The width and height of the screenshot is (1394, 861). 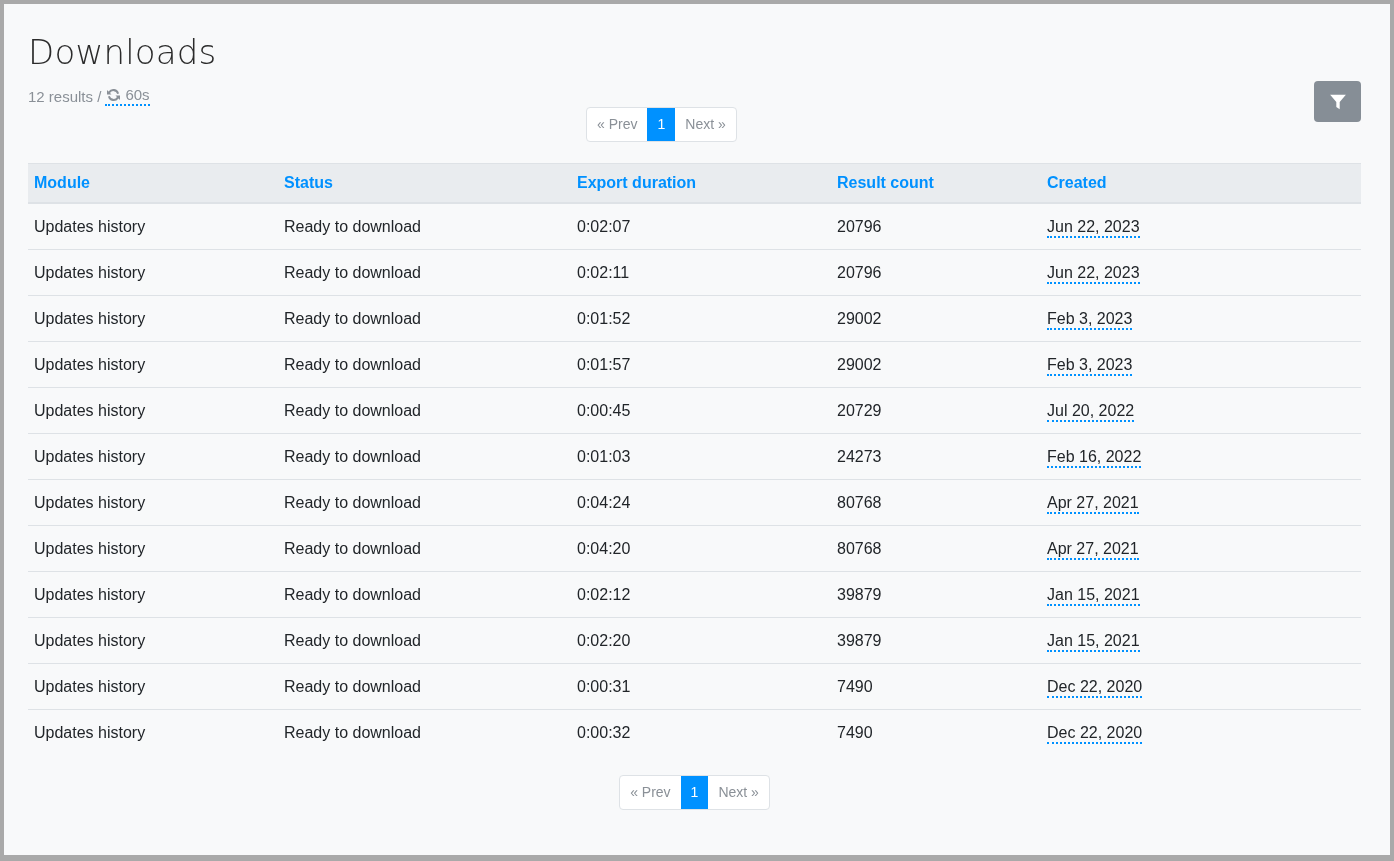 I want to click on column-header-link: Created, so click(x=1077, y=182).